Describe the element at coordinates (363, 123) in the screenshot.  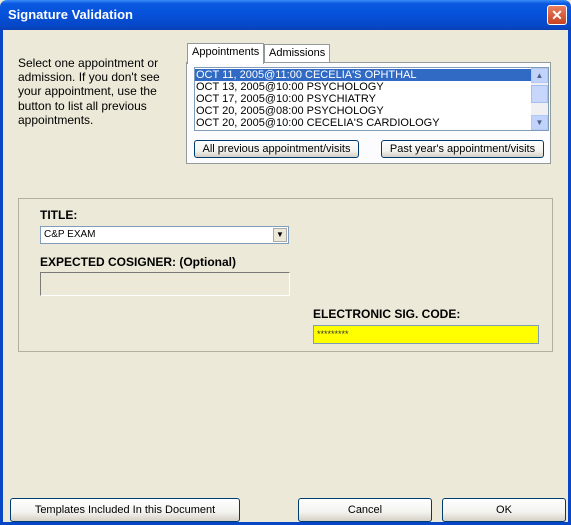
I see `list-item: OCT 20, 2005@10:00 CECELIA'S CARDIOLOGY` at that location.